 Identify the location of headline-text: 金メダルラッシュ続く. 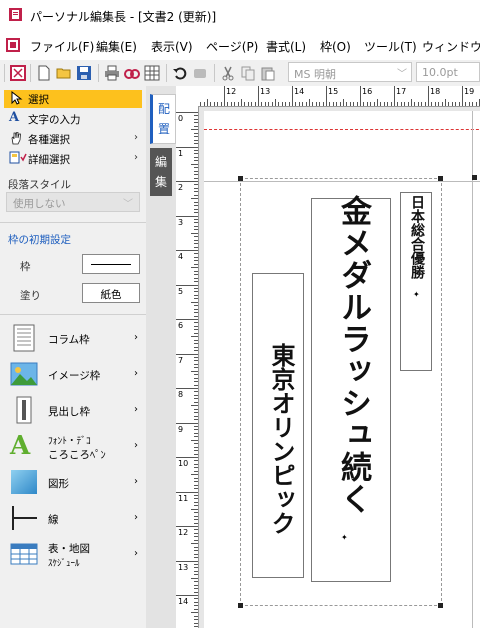
(353, 355).